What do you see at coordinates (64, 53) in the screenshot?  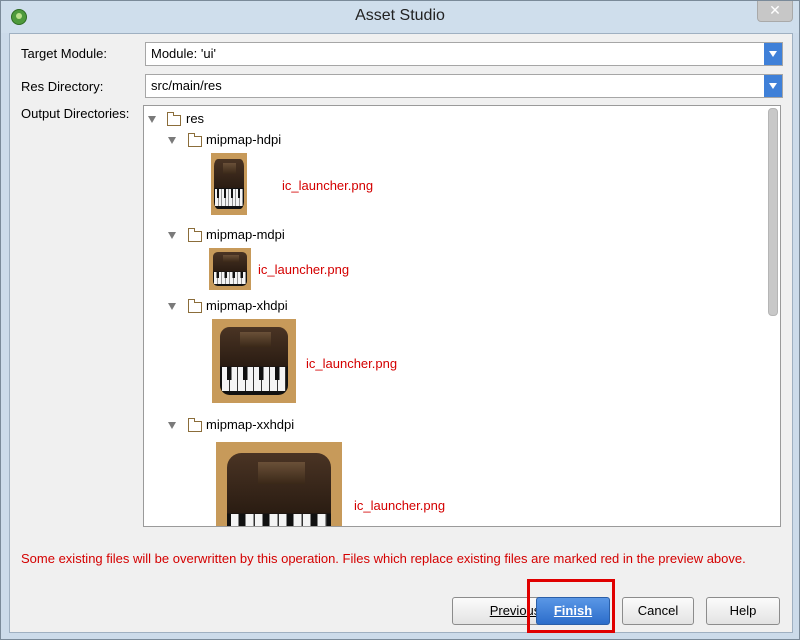 I see `target-module-label: Target Module:` at bounding box center [64, 53].